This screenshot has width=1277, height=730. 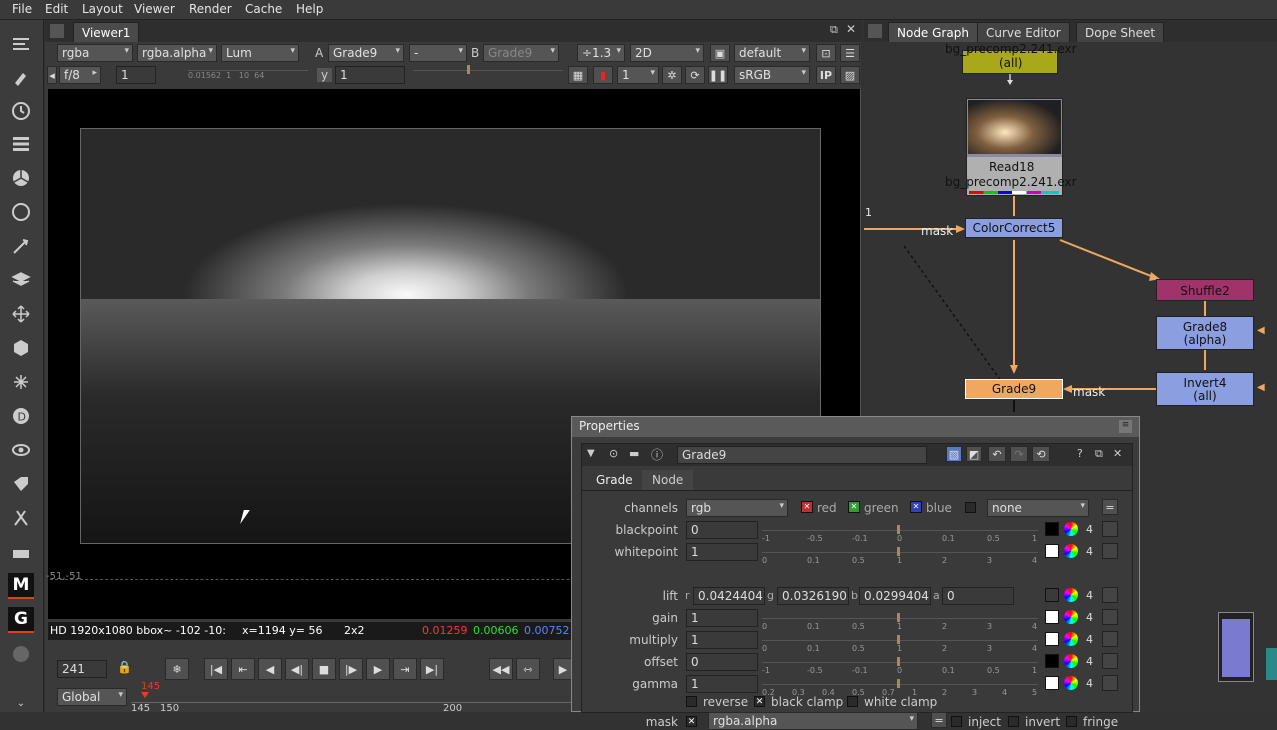 I want to click on roi-icon: ⊡, so click(x=826, y=53).